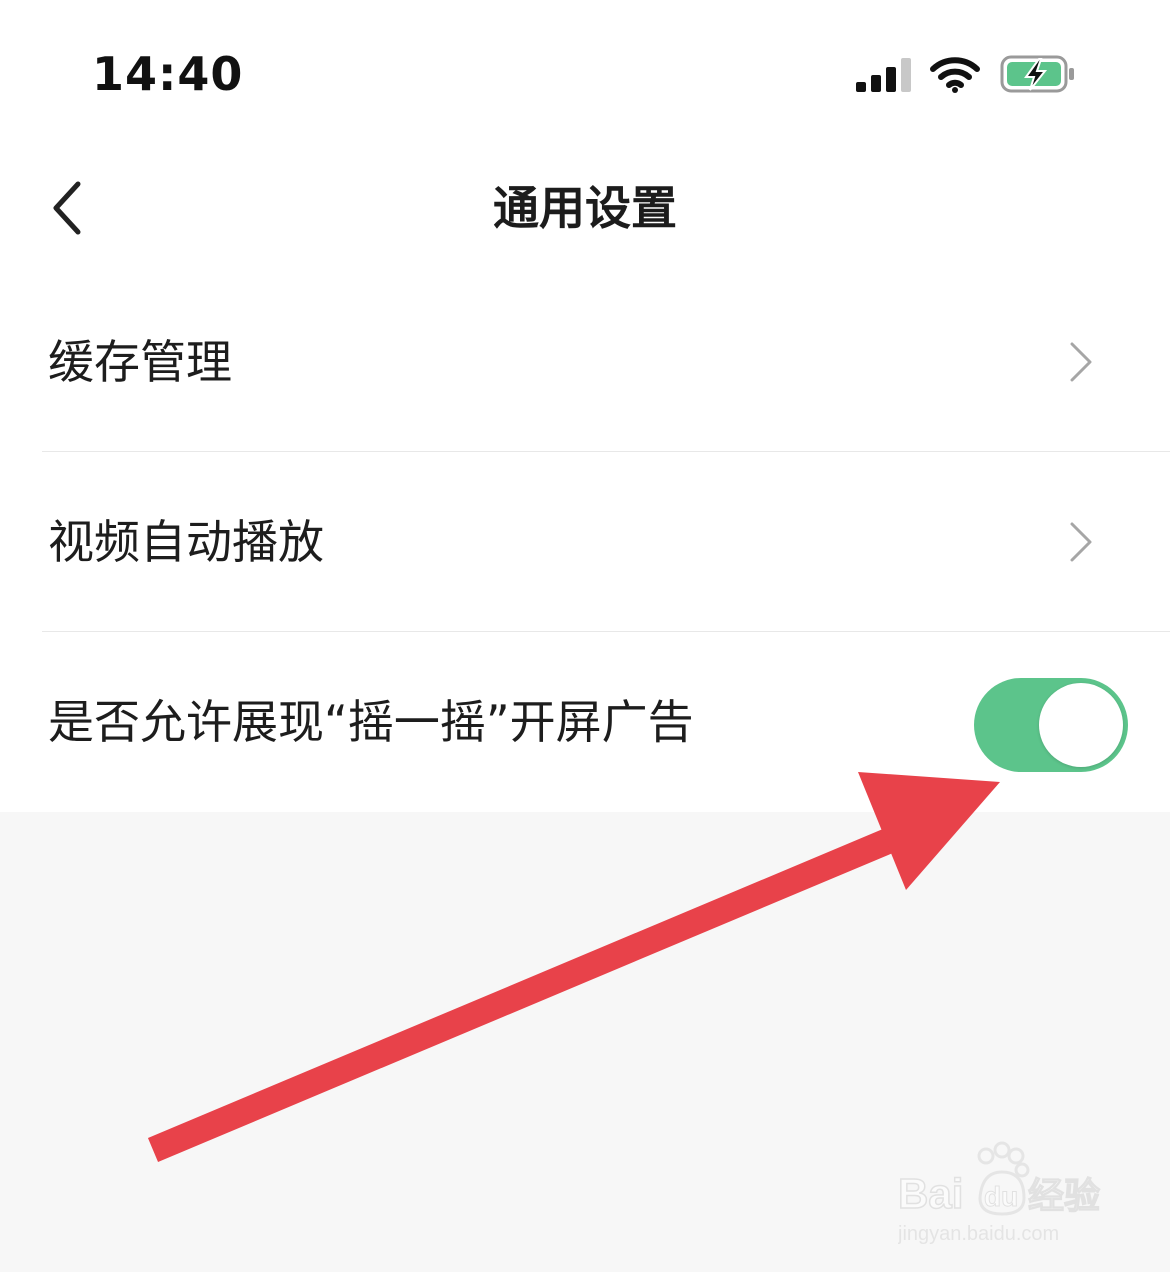 Image resolution: width=1170 pixels, height=1272 pixels. Describe the element at coordinates (1037, 74) in the screenshot. I see `battery-charging-icon` at that location.